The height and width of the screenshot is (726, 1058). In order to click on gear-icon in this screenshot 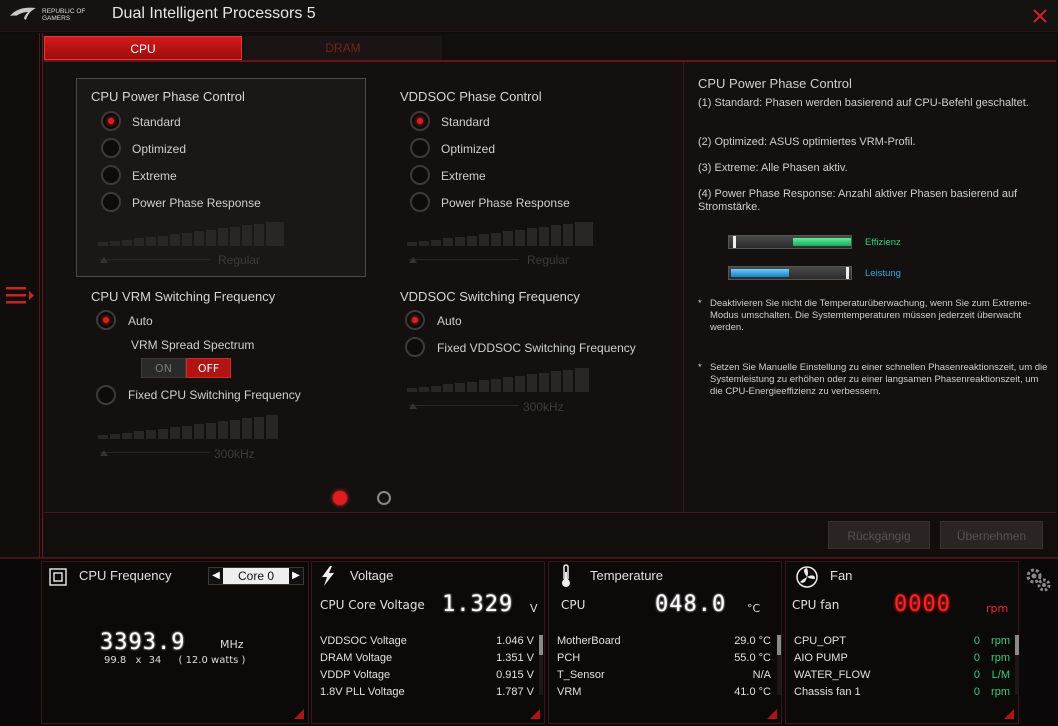, I will do `click(1038, 580)`.